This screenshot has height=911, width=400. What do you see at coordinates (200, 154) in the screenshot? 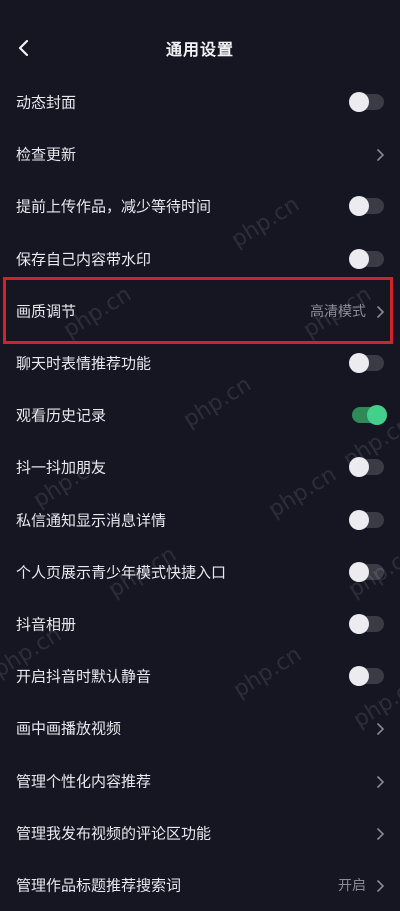
I see `setting-row: 检查更新` at bounding box center [200, 154].